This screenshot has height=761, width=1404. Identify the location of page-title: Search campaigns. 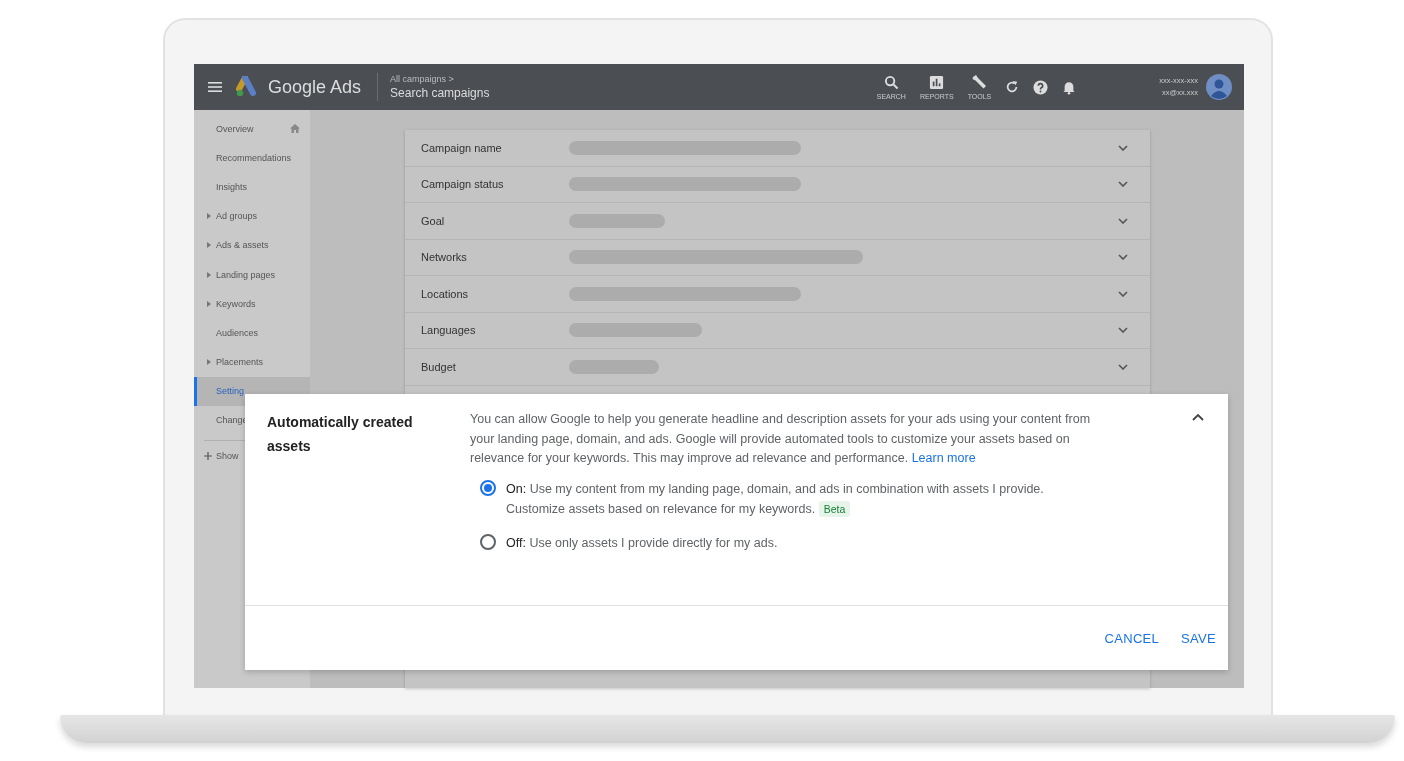
(440, 93).